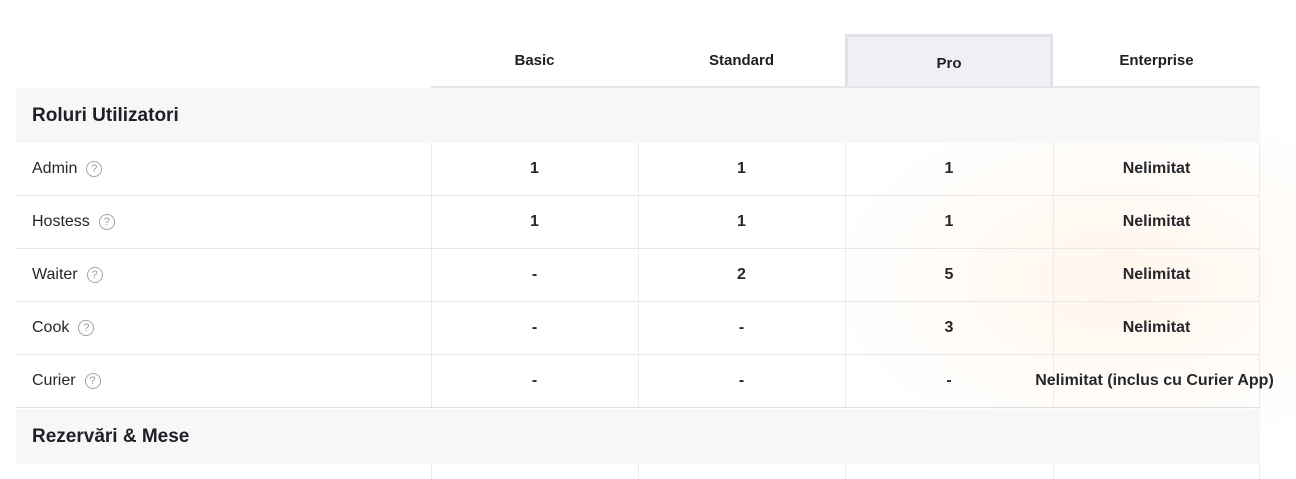 The height and width of the screenshot is (479, 1296). I want to click on row-label: Admin ?, so click(67, 169).